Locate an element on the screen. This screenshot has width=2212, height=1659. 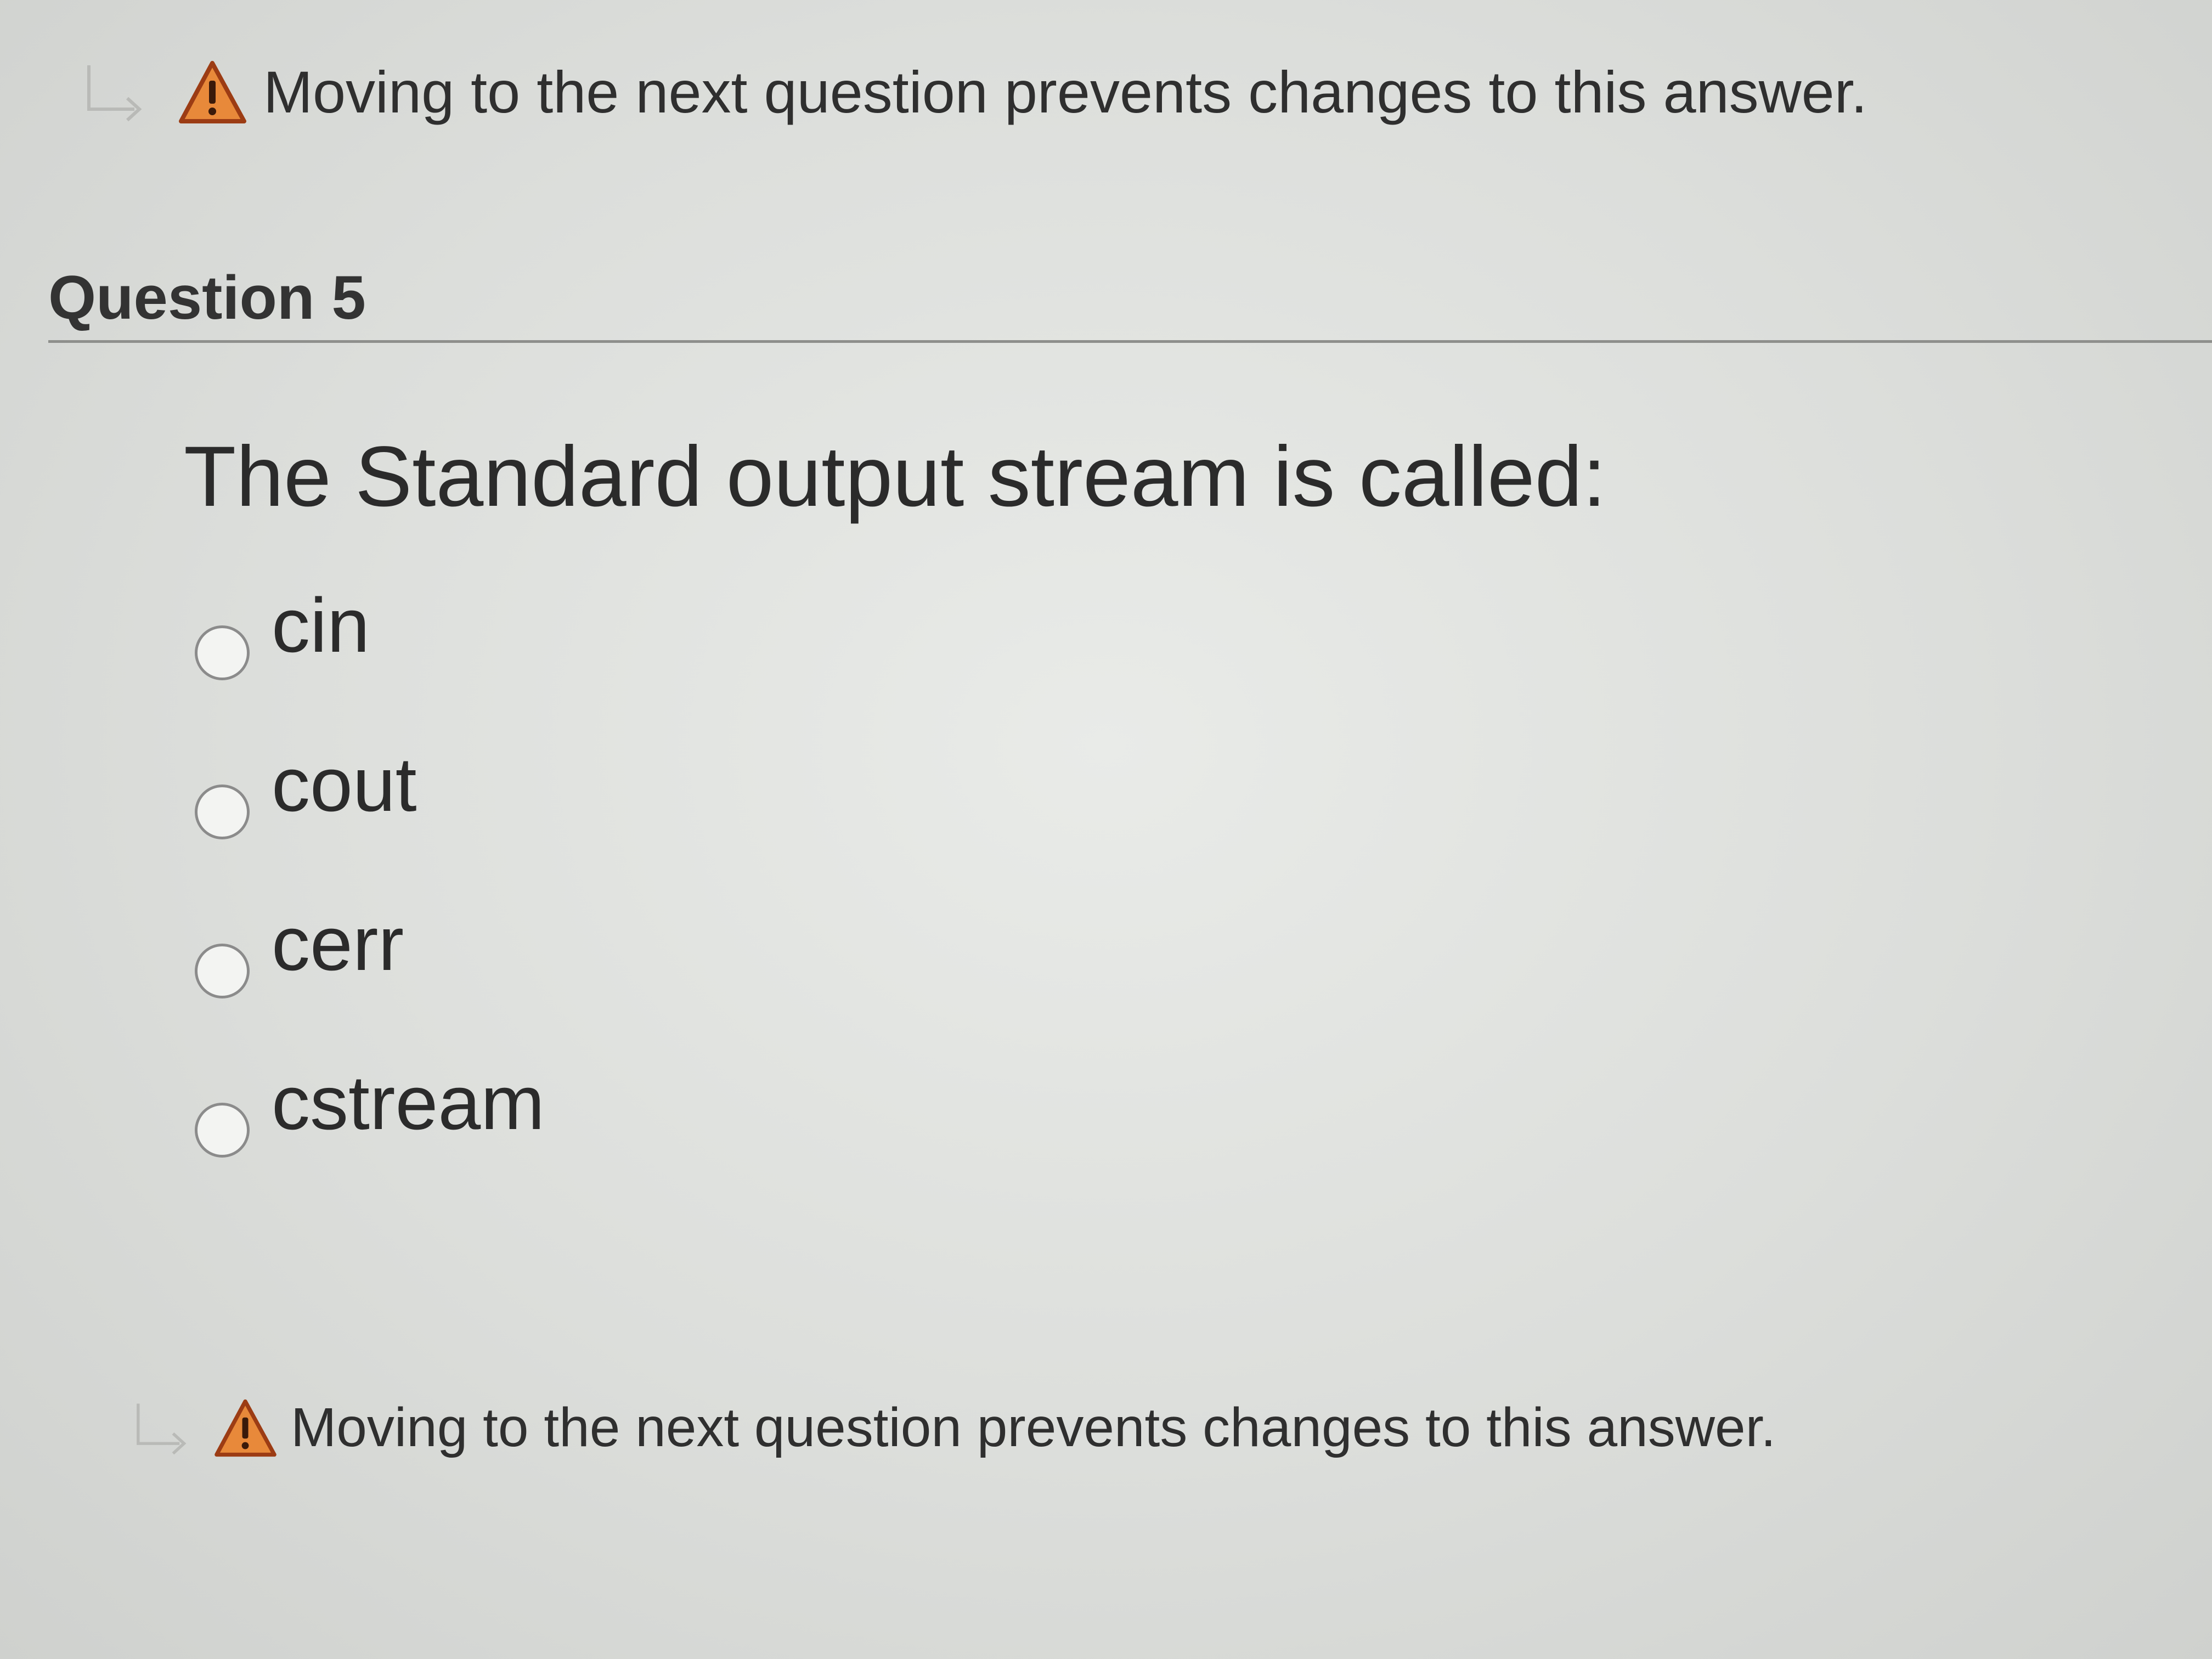
option-cout: cout is located at coordinates (370, 814).